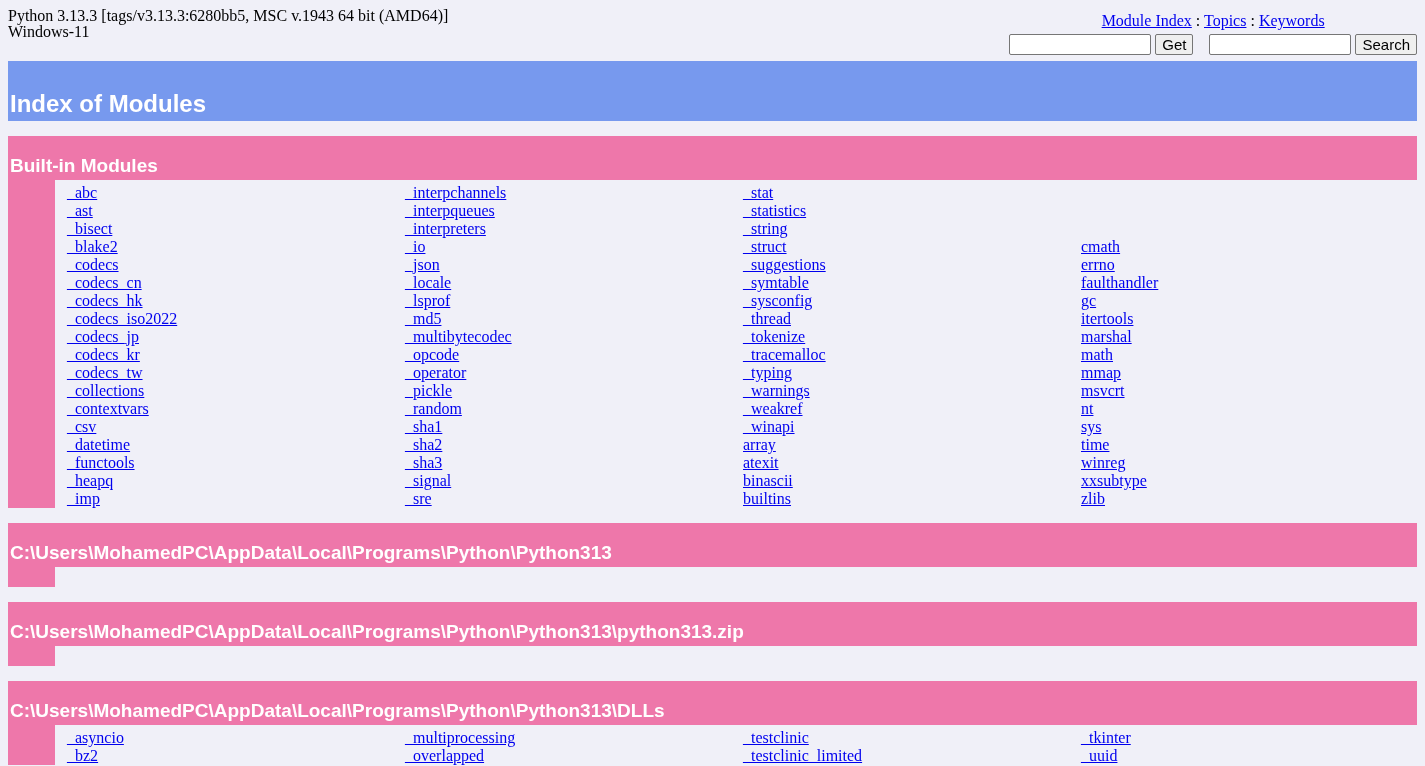 The height and width of the screenshot is (766, 1425). What do you see at coordinates (228, 16) in the screenshot?
I see `version-text: Python 3.13.3 [tags/v3.13.3:6280bb5, MSC v.1943 64 bit (AMD64)]` at bounding box center [228, 16].